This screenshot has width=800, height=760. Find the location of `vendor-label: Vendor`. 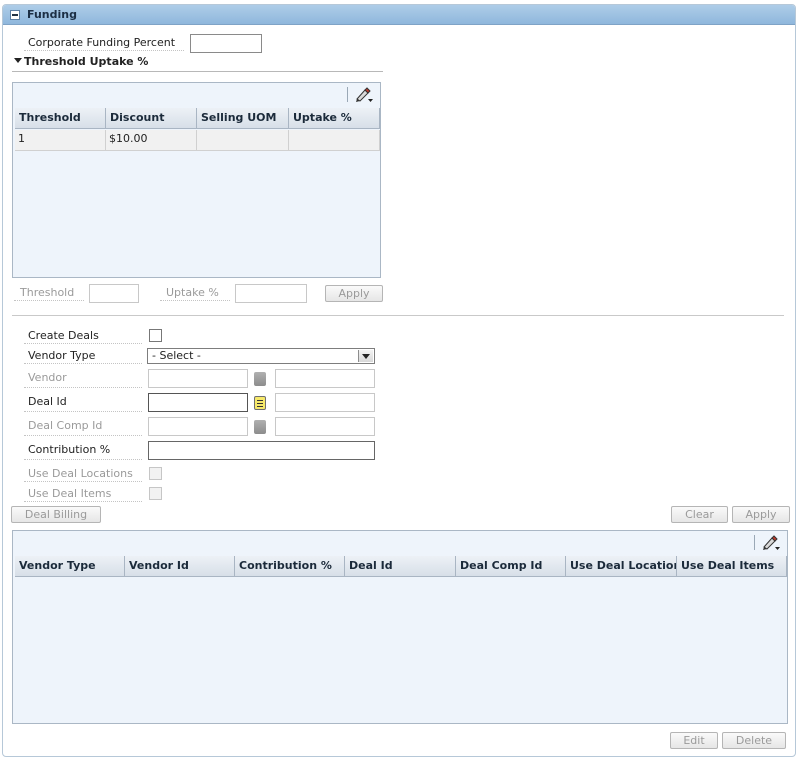

vendor-label: Vendor is located at coordinates (47, 377).